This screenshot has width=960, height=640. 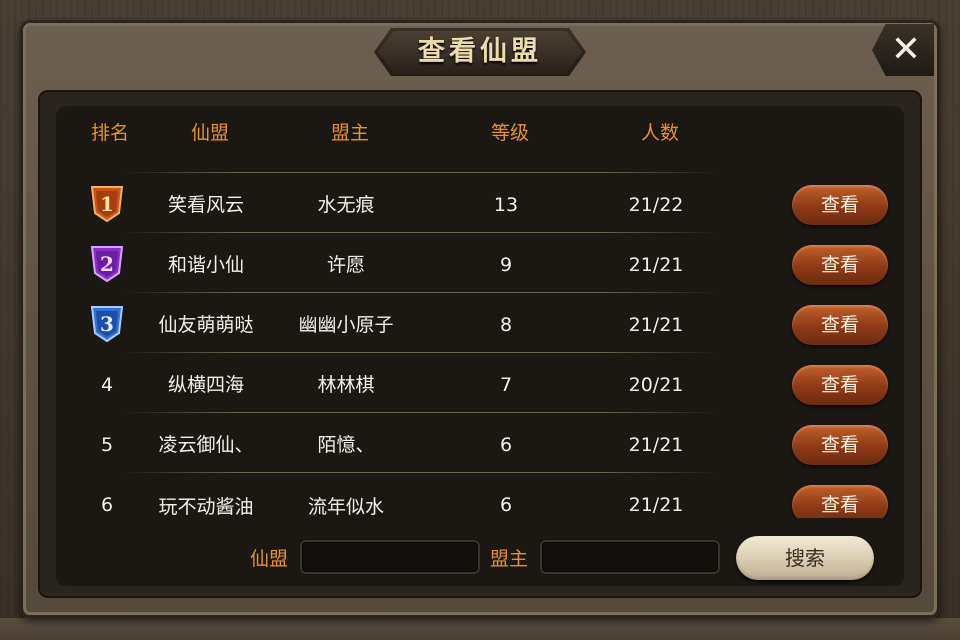 I want to click on alliance-name: 笑看风云, so click(x=205, y=205).